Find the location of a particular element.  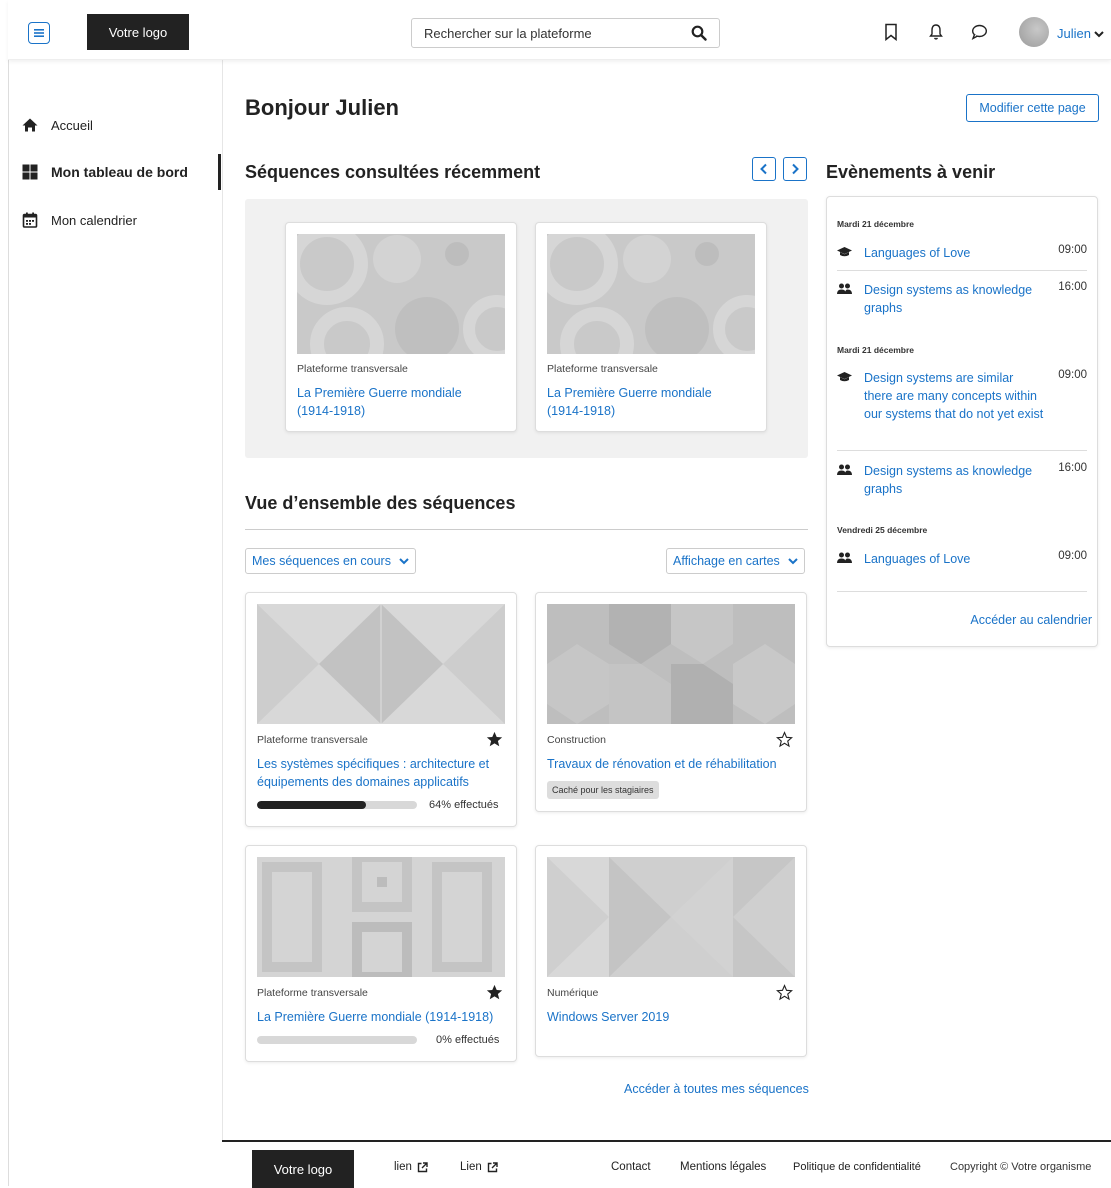

footer-external-link: Lien is located at coordinates (479, 1167).